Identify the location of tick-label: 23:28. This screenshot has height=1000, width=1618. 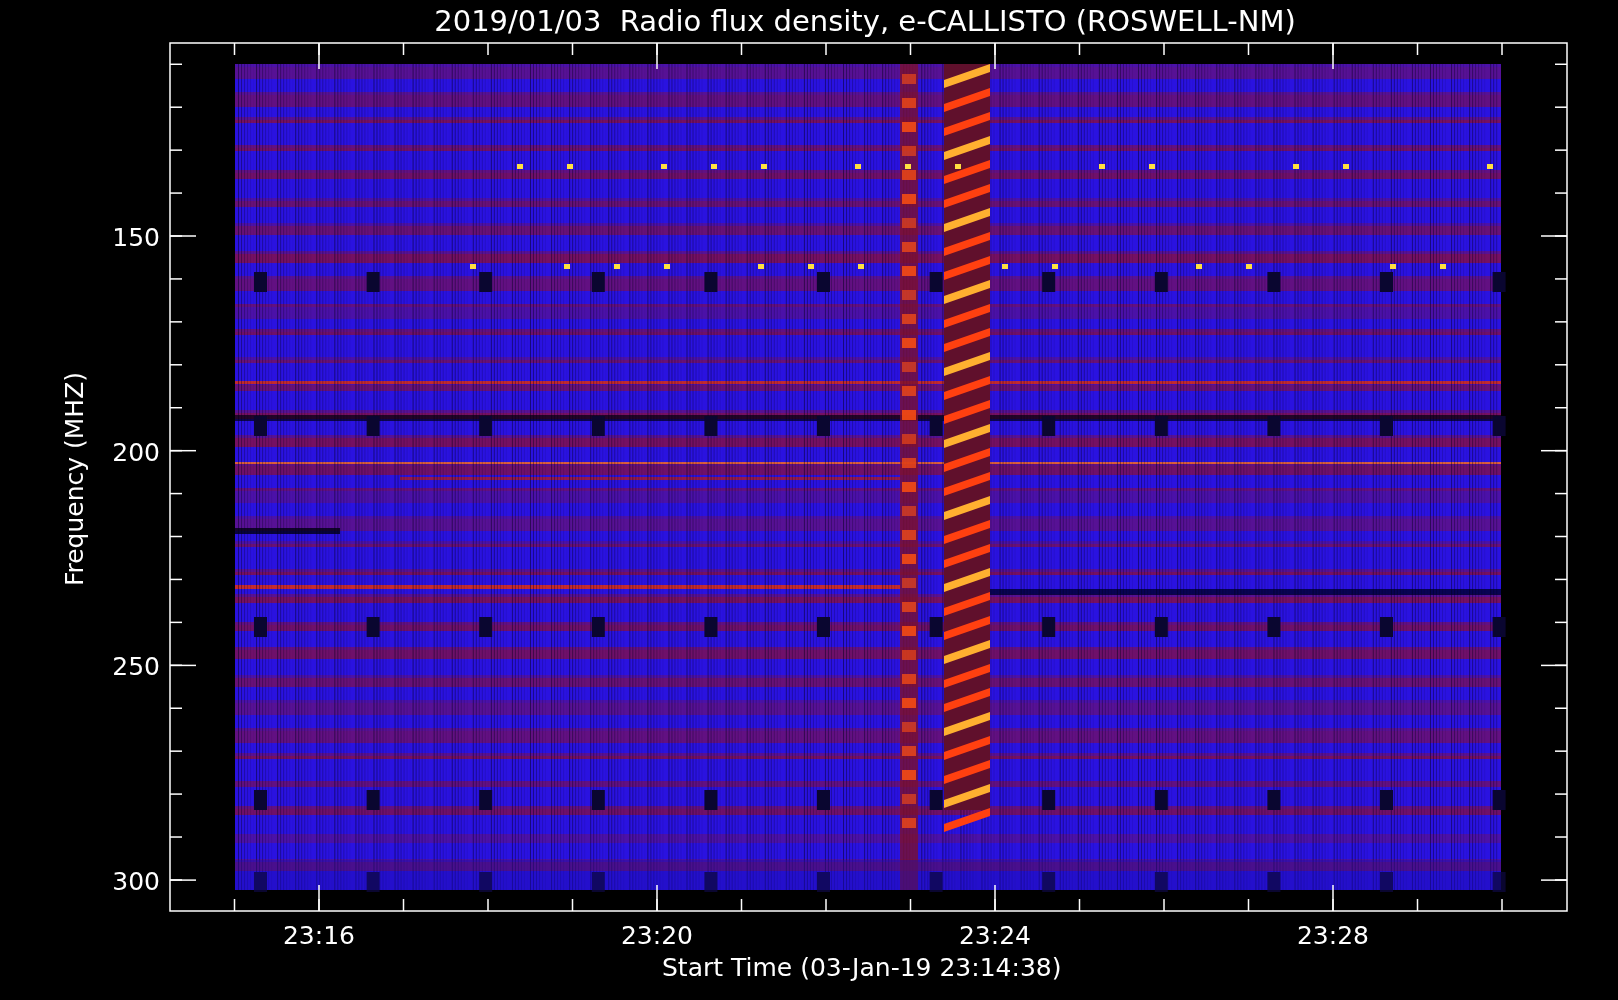
(1333, 935).